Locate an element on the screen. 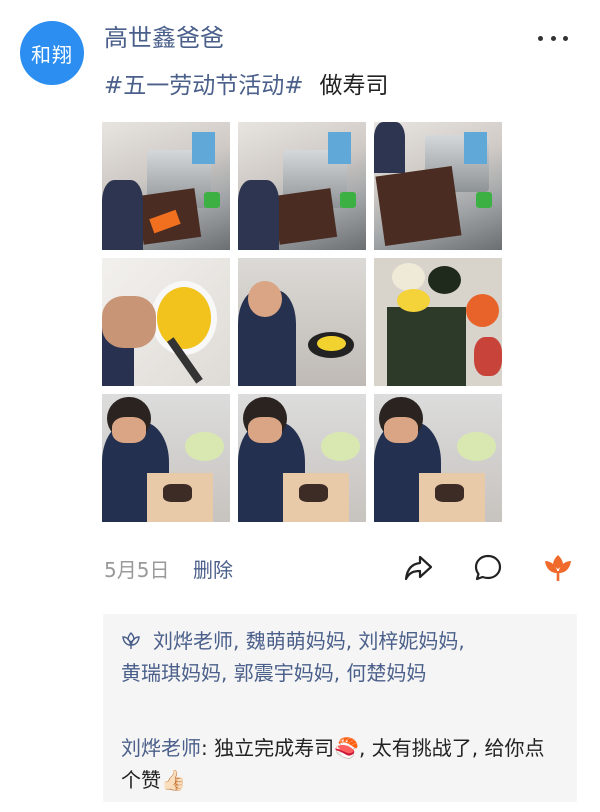  hashtag-link: #五一劳动节活动# is located at coordinates (204, 86).